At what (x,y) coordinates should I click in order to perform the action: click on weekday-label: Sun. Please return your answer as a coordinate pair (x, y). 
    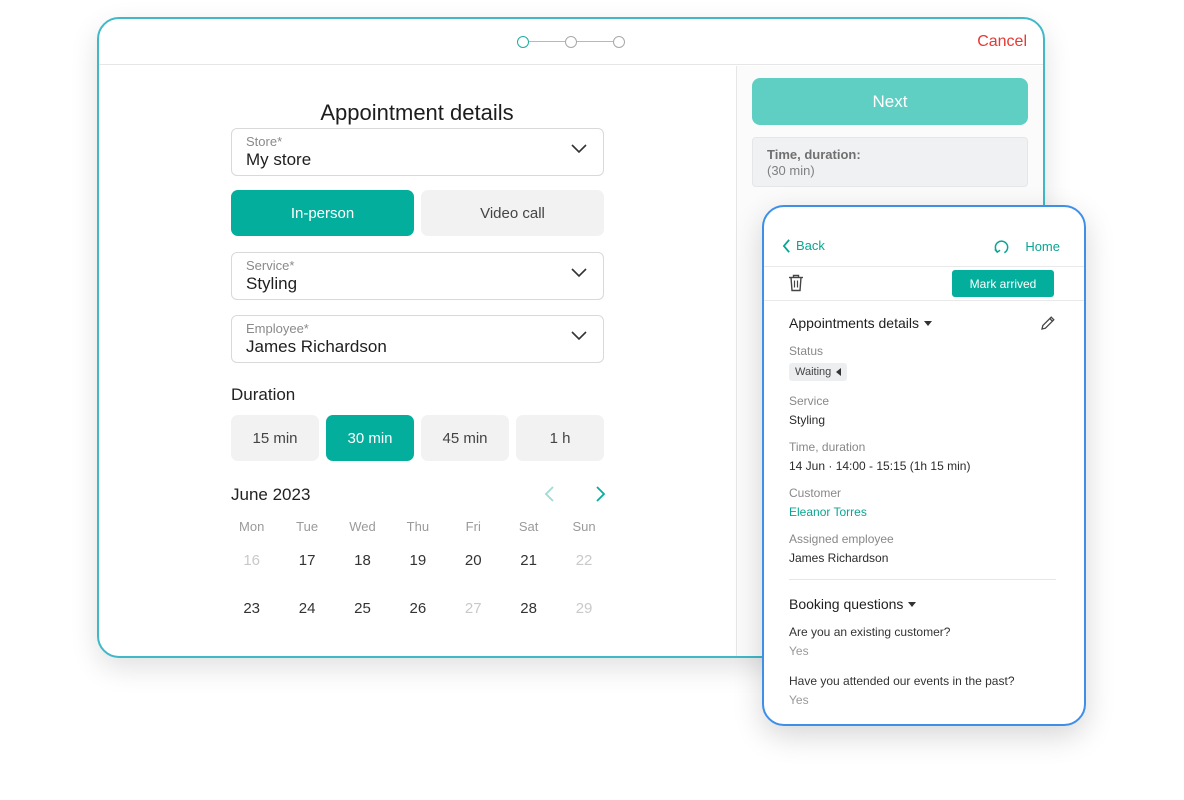
    Looking at the image, I should click on (584, 526).